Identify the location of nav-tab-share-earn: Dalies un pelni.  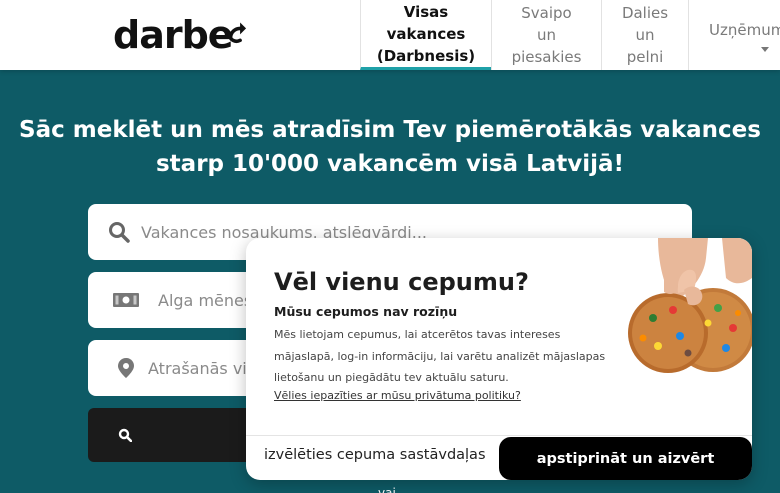
(644, 35).